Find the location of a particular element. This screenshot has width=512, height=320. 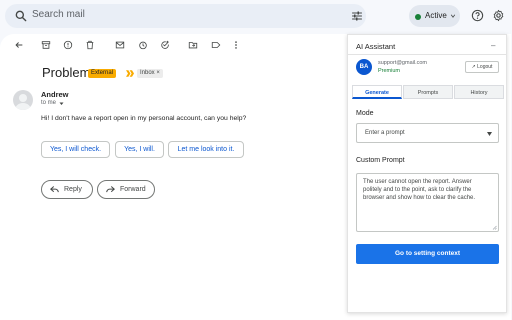

reply-button: Reply is located at coordinates (67, 189).